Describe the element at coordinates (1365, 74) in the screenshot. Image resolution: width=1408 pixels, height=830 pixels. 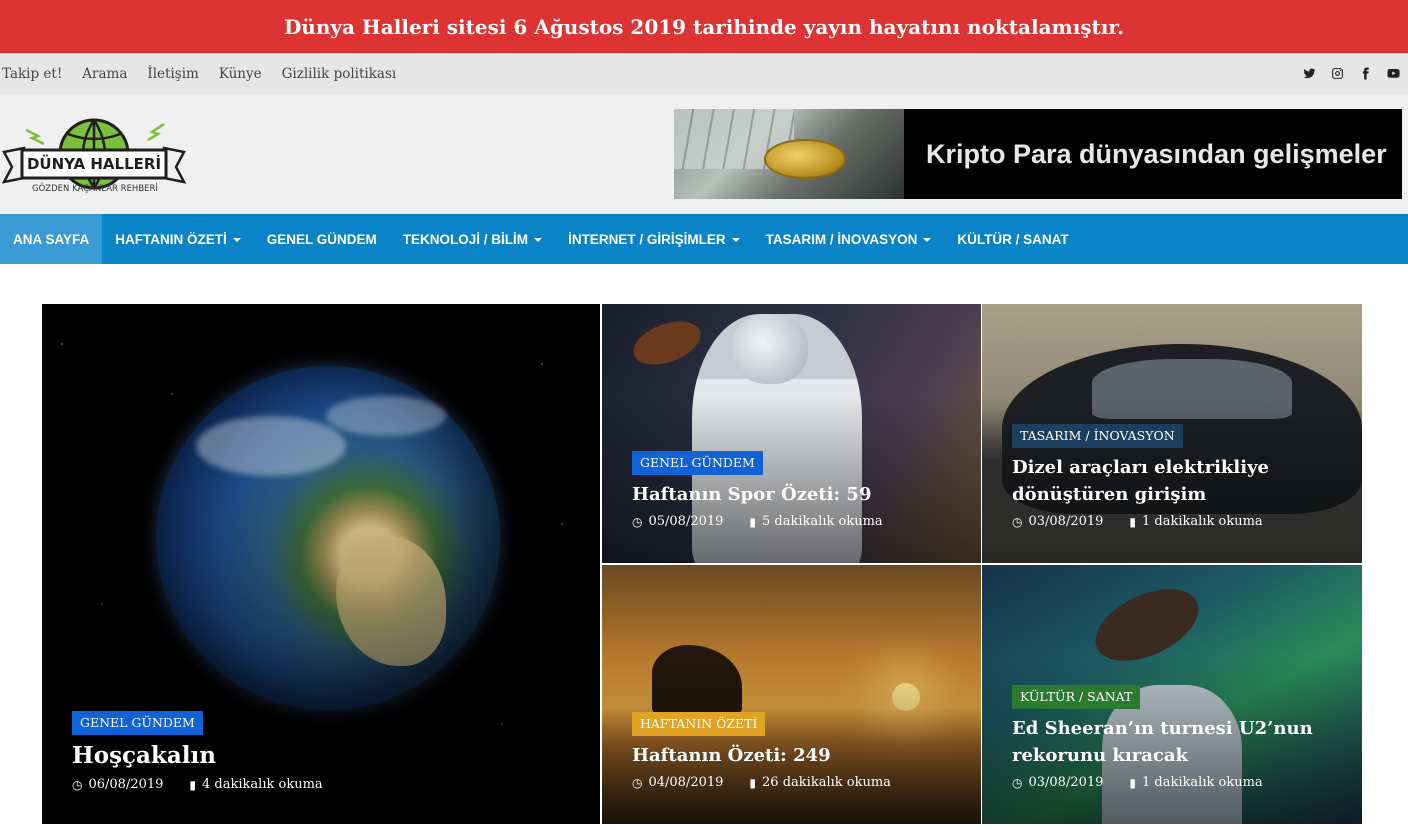
I see `facebook-icon` at that location.